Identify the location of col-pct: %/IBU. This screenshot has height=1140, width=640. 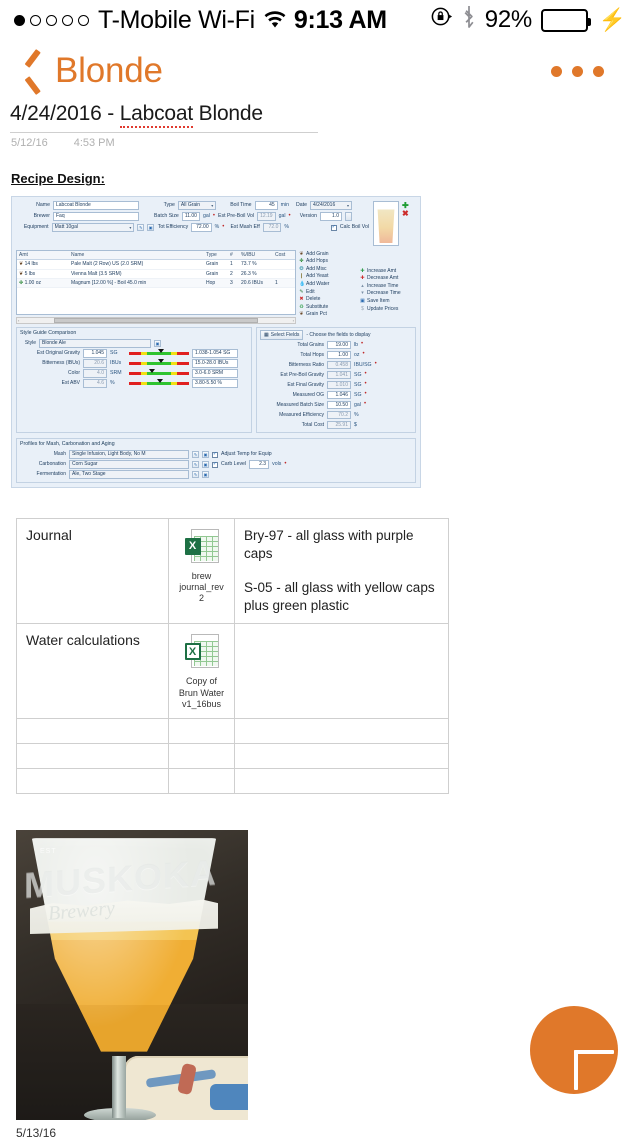
(248, 255).